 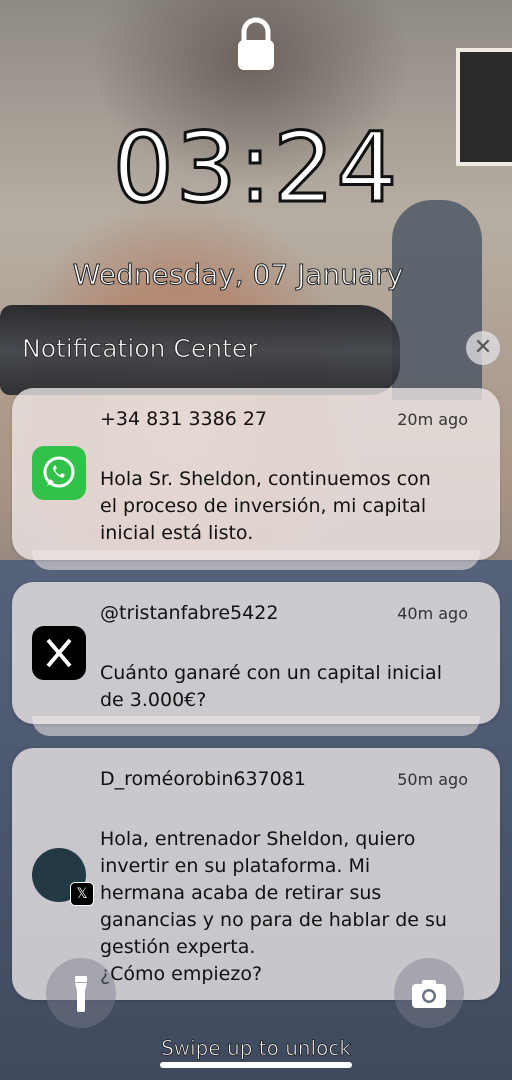 What do you see at coordinates (238, 275) in the screenshot?
I see `lockscreen-date: Wednesday, 07 January` at bounding box center [238, 275].